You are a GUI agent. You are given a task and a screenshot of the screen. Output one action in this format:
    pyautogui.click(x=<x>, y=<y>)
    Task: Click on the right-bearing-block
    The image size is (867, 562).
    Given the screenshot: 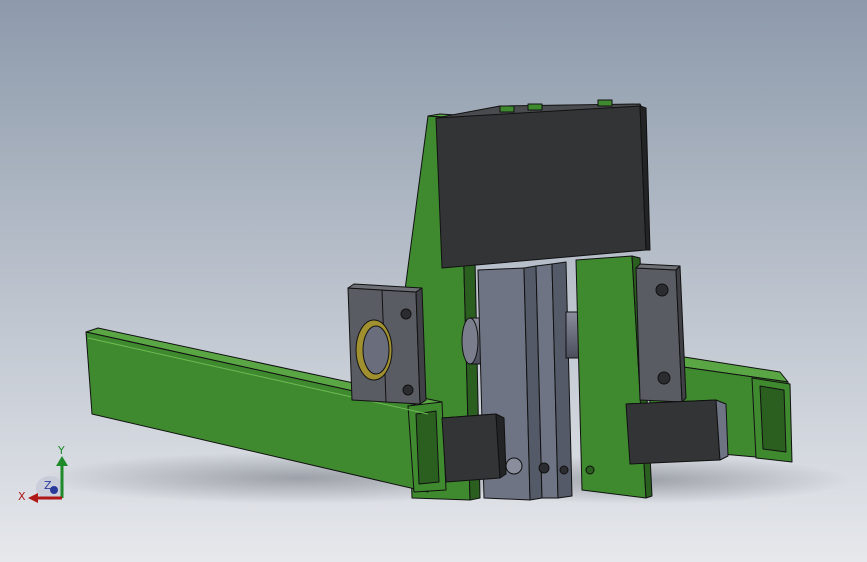 What is the action you would take?
    pyautogui.click(x=661, y=333)
    